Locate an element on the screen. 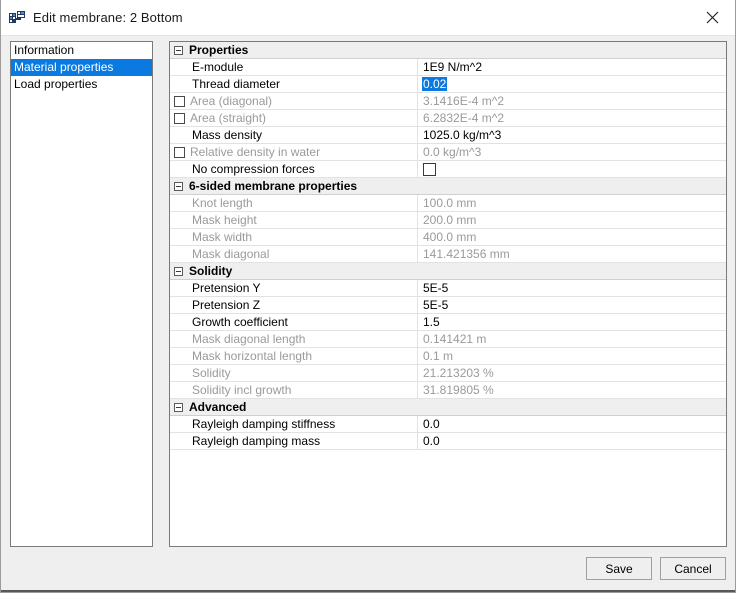 The height and width of the screenshot is (593, 736). property-row: Thread diameter 0.02 is located at coordinates (448, 84).